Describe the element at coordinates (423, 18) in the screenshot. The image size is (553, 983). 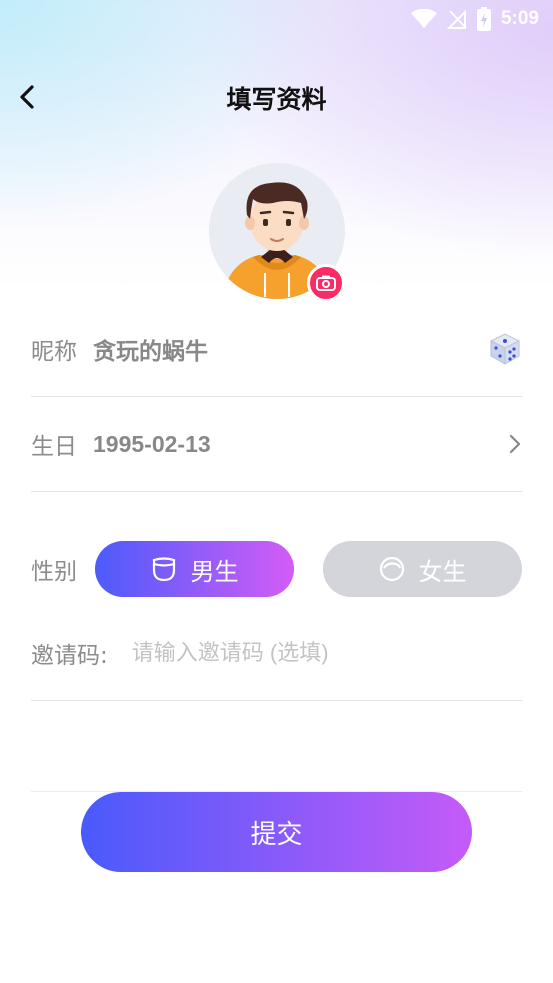
I see `wifi-icon` at that location.